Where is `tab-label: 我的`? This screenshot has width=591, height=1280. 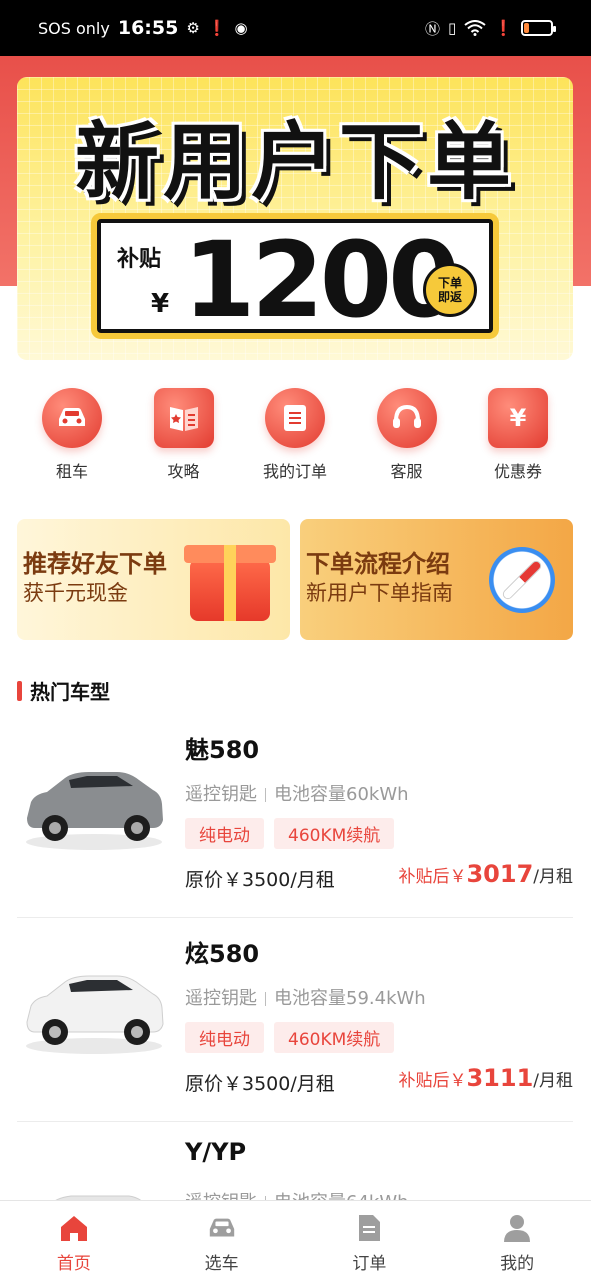 tab-label: 我的 is located at coordinates (517, 1264).